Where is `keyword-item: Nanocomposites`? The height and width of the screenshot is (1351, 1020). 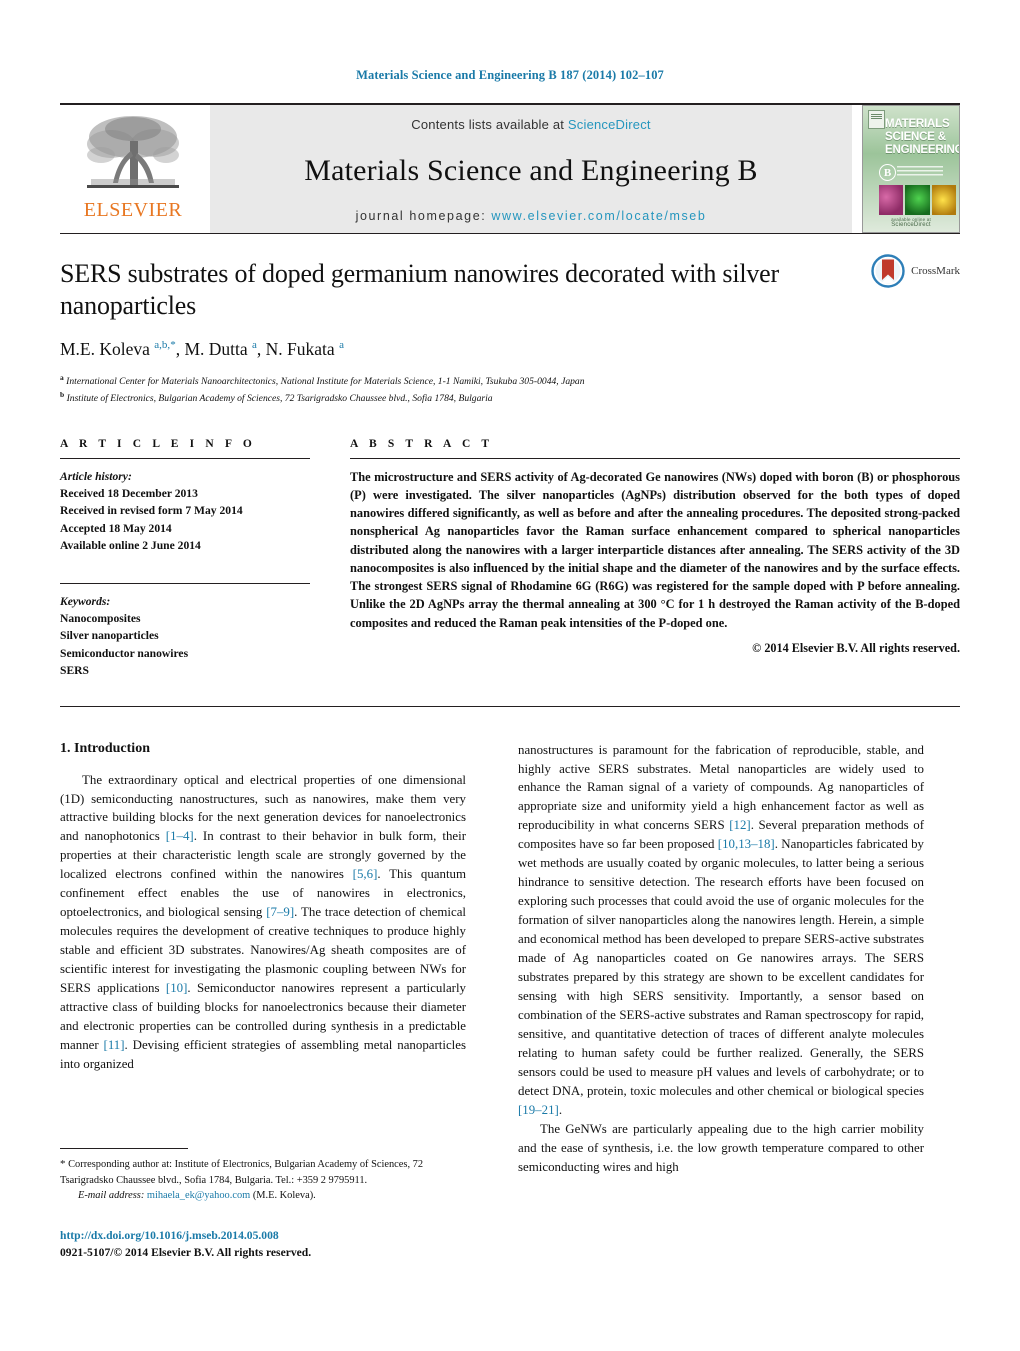
keyword-item: Nanocomposites is located at coordinates (100, 618).